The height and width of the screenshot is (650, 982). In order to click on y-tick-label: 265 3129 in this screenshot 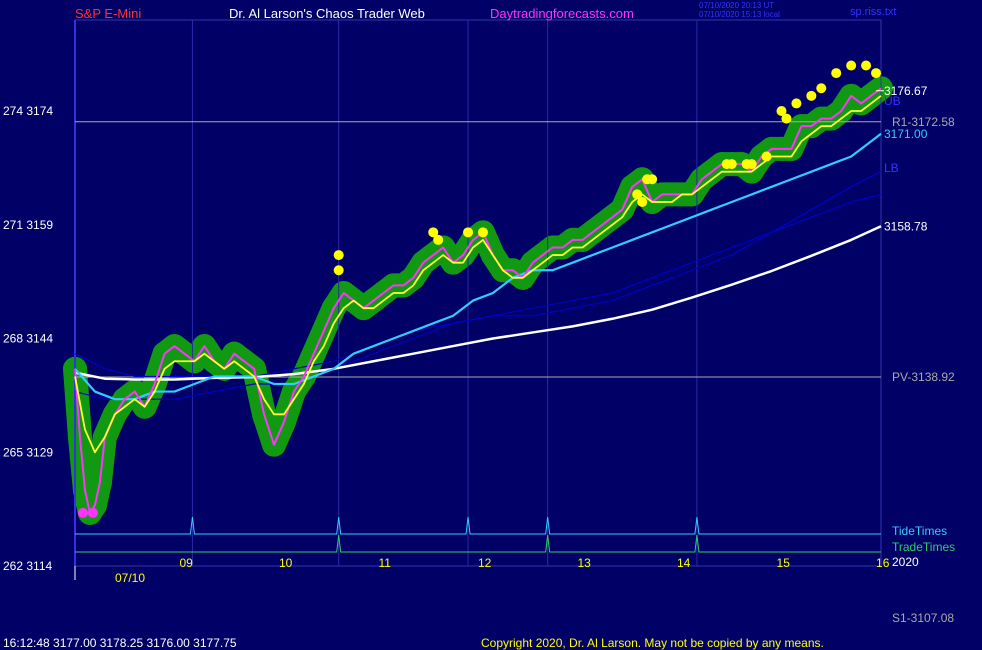, I will do `click(28, 452)`.